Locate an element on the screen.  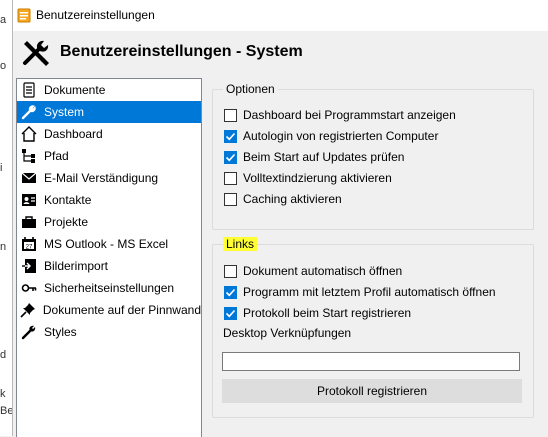
option-protokoll-start: Protokoll beim Start registrieren is located at coordinates (317, 313).